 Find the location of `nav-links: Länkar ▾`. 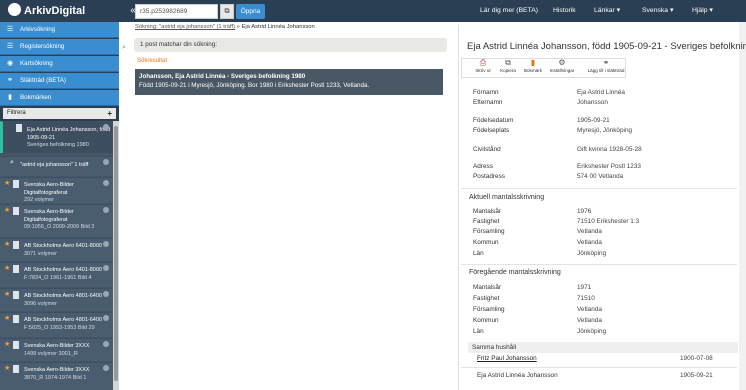

nav-links: Länkar ▾ is located at coordinates (607, 11).